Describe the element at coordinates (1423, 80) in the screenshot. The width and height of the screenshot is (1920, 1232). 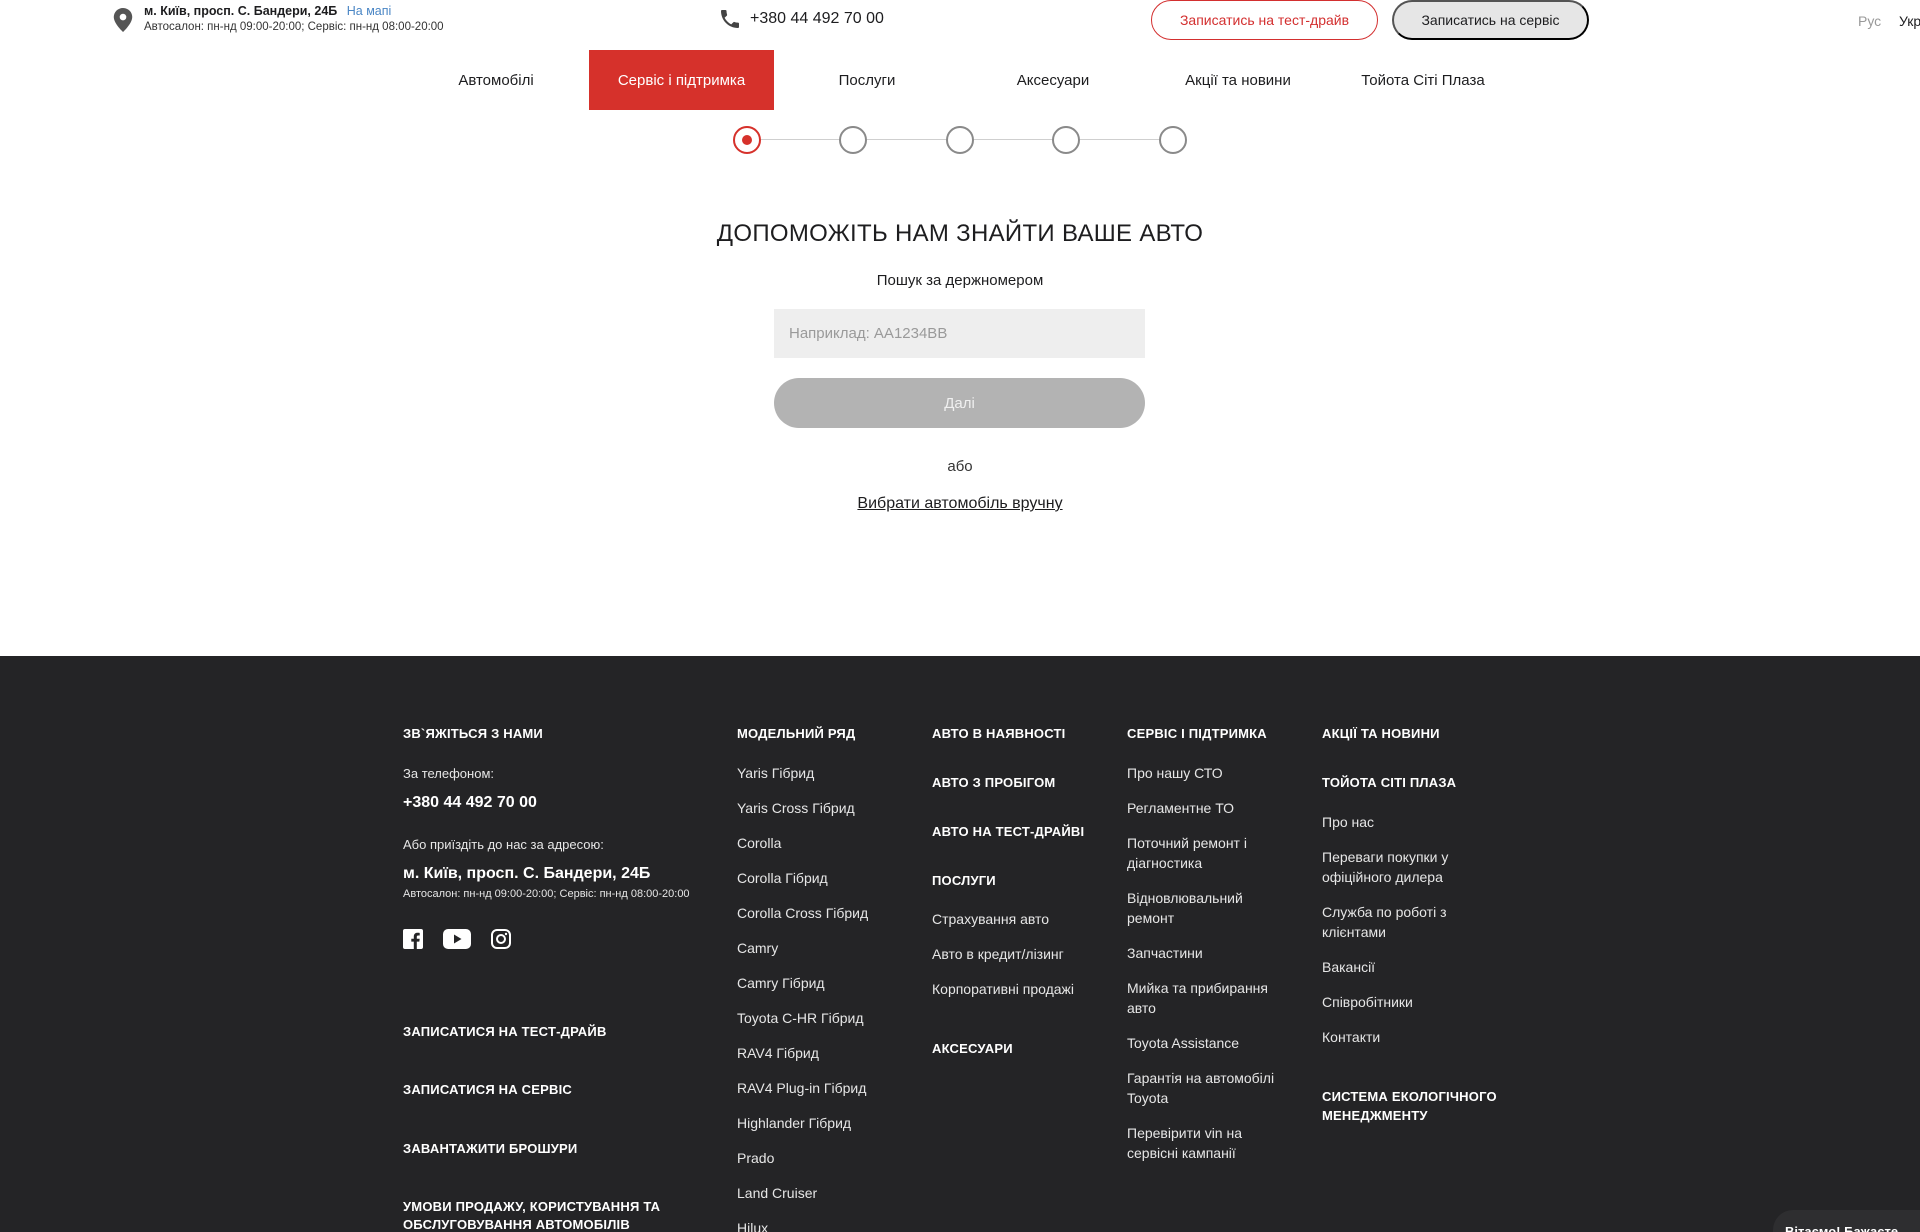
I see `nav-item-toyota-city-plaza: Тойота Сіті Плаза` at that location.